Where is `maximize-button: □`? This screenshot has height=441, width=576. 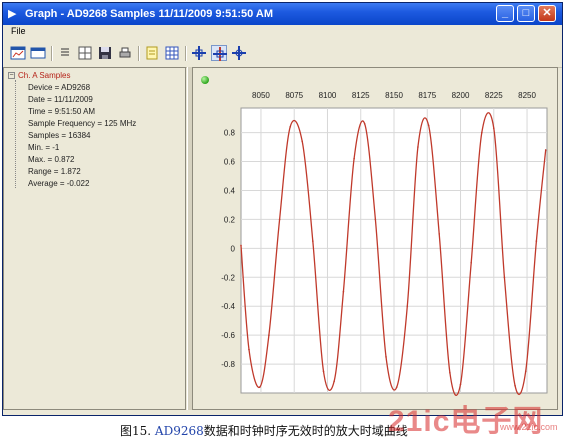 maximize-button: □ is located at coordinates (526, 13).